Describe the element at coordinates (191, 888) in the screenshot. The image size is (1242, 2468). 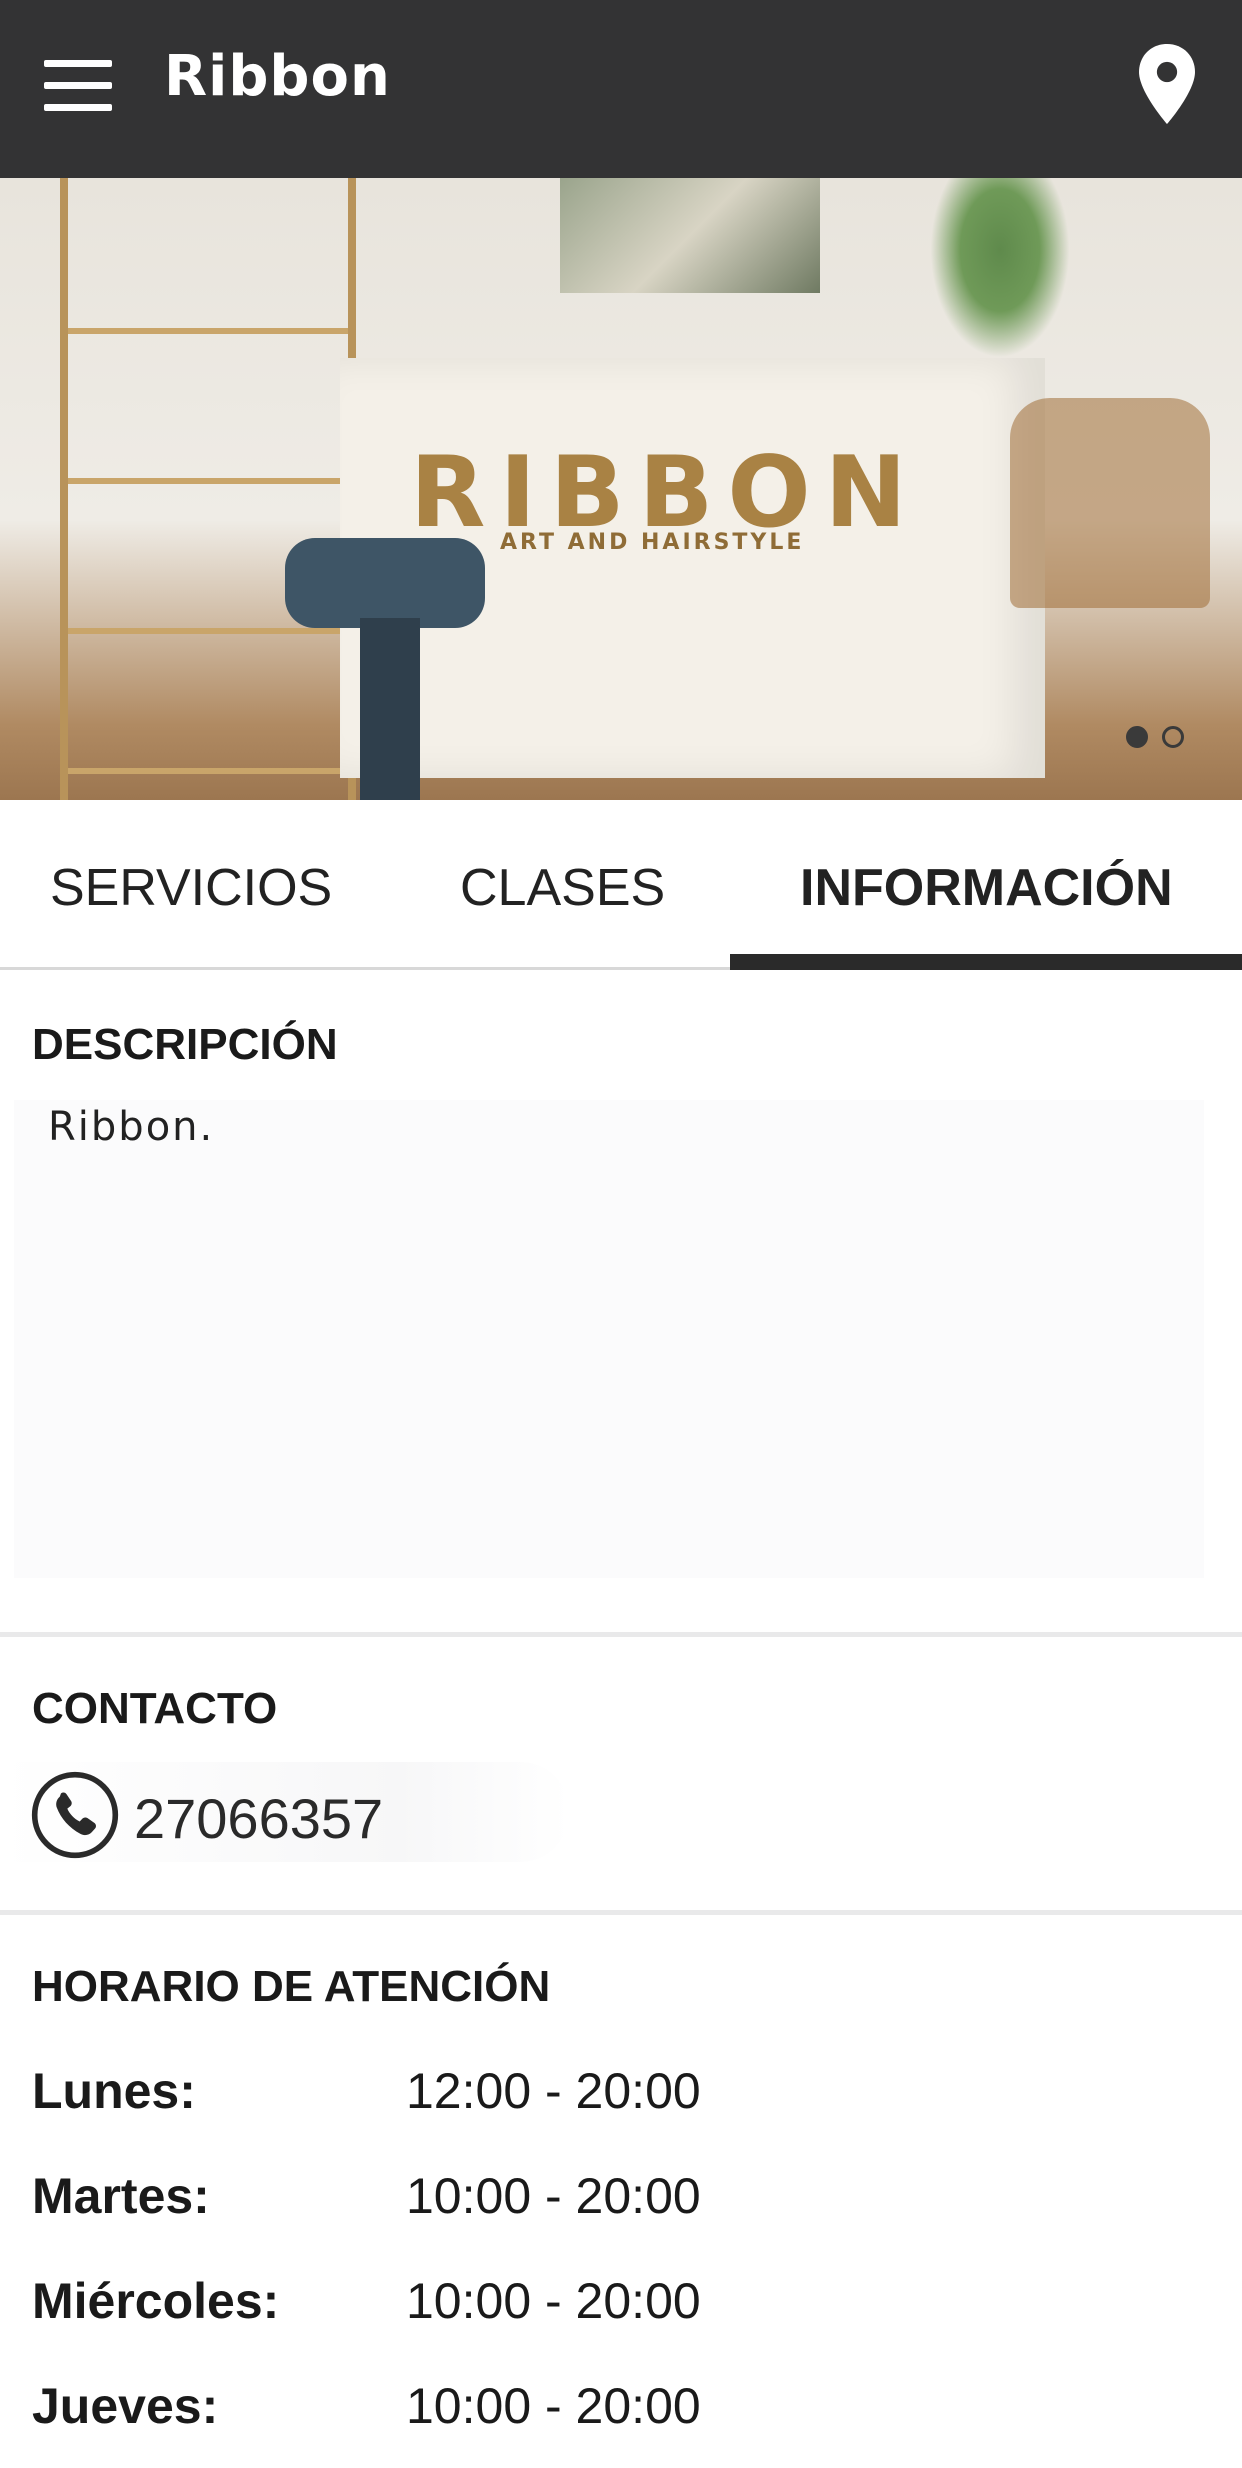
I see `tab-servicios: SERVICIOS` at that location.